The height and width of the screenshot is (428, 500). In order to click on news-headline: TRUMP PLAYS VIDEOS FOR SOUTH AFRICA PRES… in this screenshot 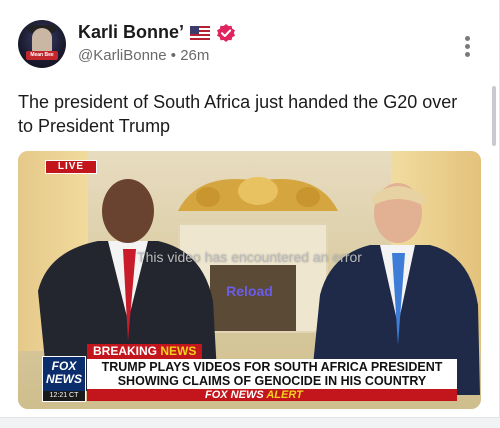, I will do `click(272, 374)`.